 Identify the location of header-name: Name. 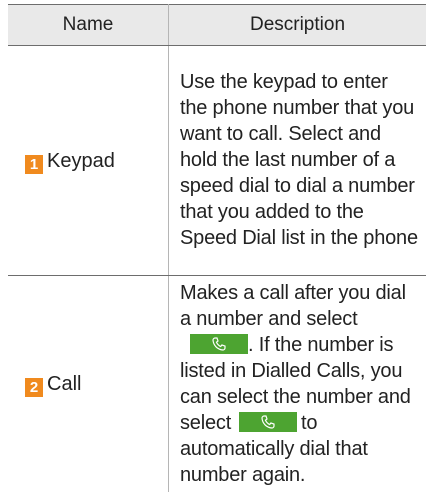
(88, 25).